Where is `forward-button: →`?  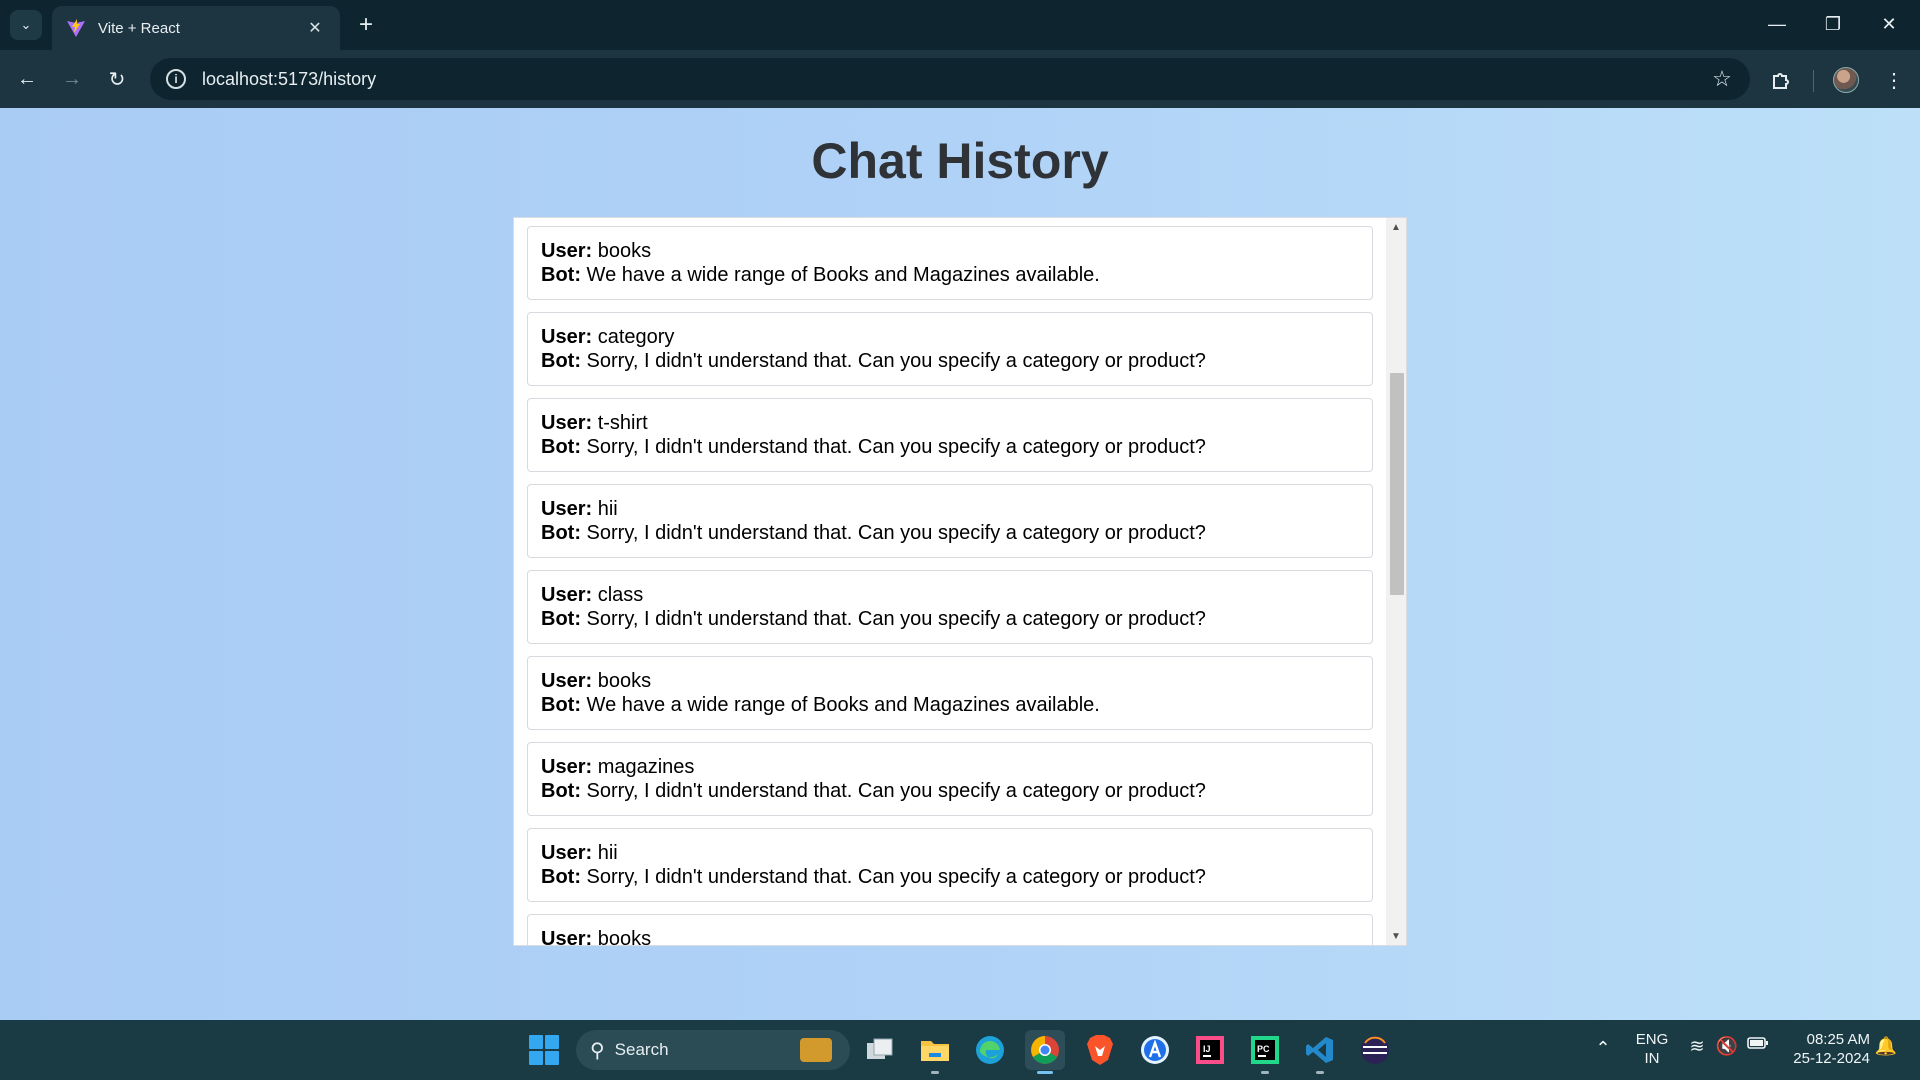
forward-button: → is located at coordinates (72, 79).